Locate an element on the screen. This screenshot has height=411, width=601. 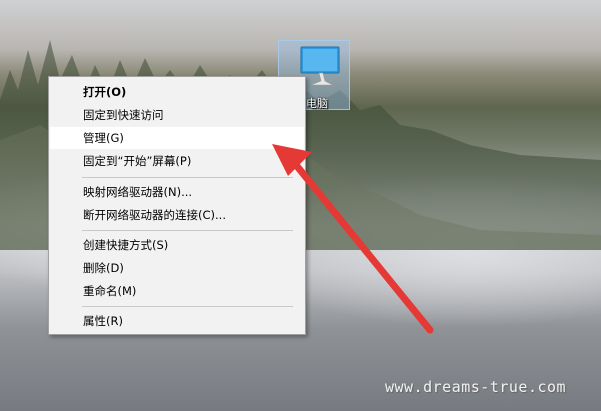
watermark-text: www.dreams-true.com is located at coordinates (476, 387).